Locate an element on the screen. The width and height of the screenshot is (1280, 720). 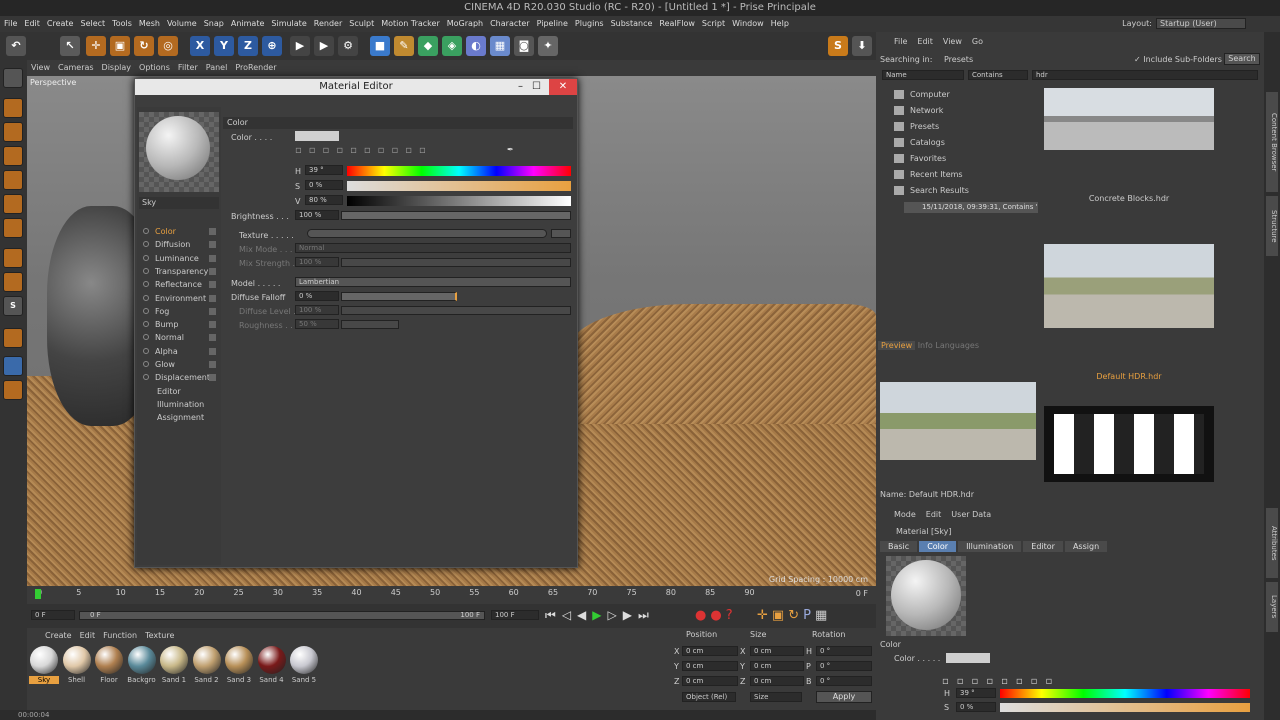
recent-tool-icon: ◎ is located at coordinates (168, 46).